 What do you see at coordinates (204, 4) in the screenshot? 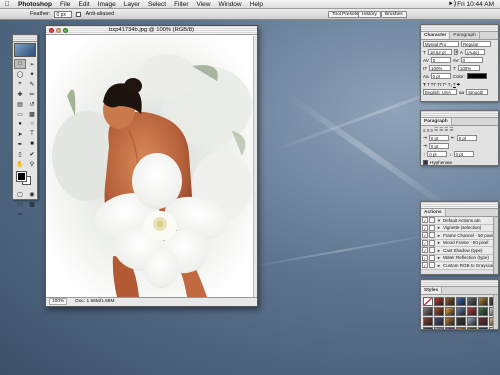
I see `menu-view: View` at bounding box center [204, 4].